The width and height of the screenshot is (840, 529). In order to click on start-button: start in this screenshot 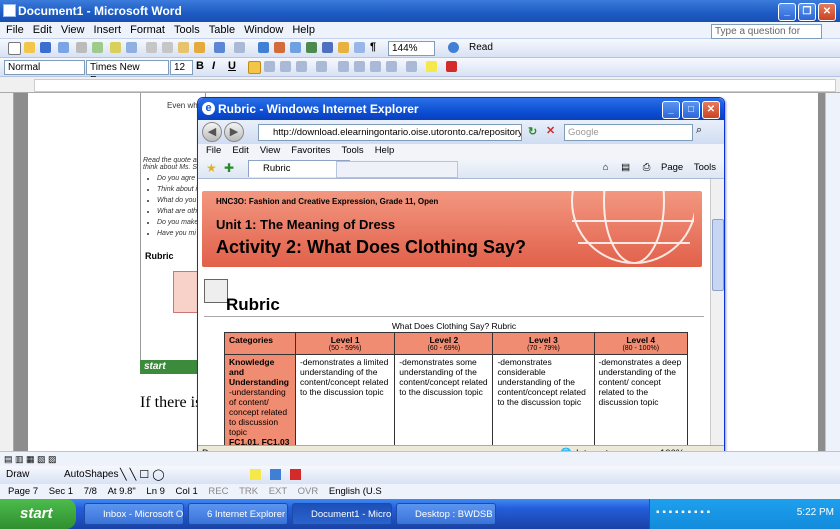, I will do `click(38, 514)`.